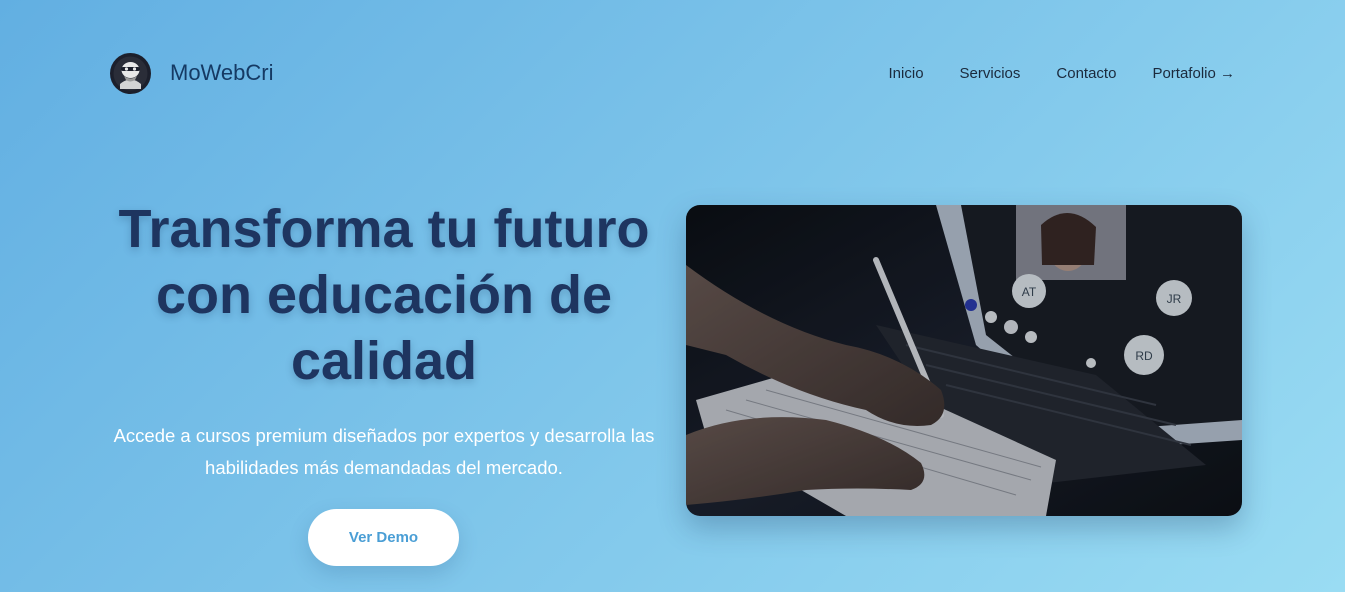 The width and height of the screenshot is (1345, 592). I want to click on brand-link: MoWebCri, so click(192, 73).